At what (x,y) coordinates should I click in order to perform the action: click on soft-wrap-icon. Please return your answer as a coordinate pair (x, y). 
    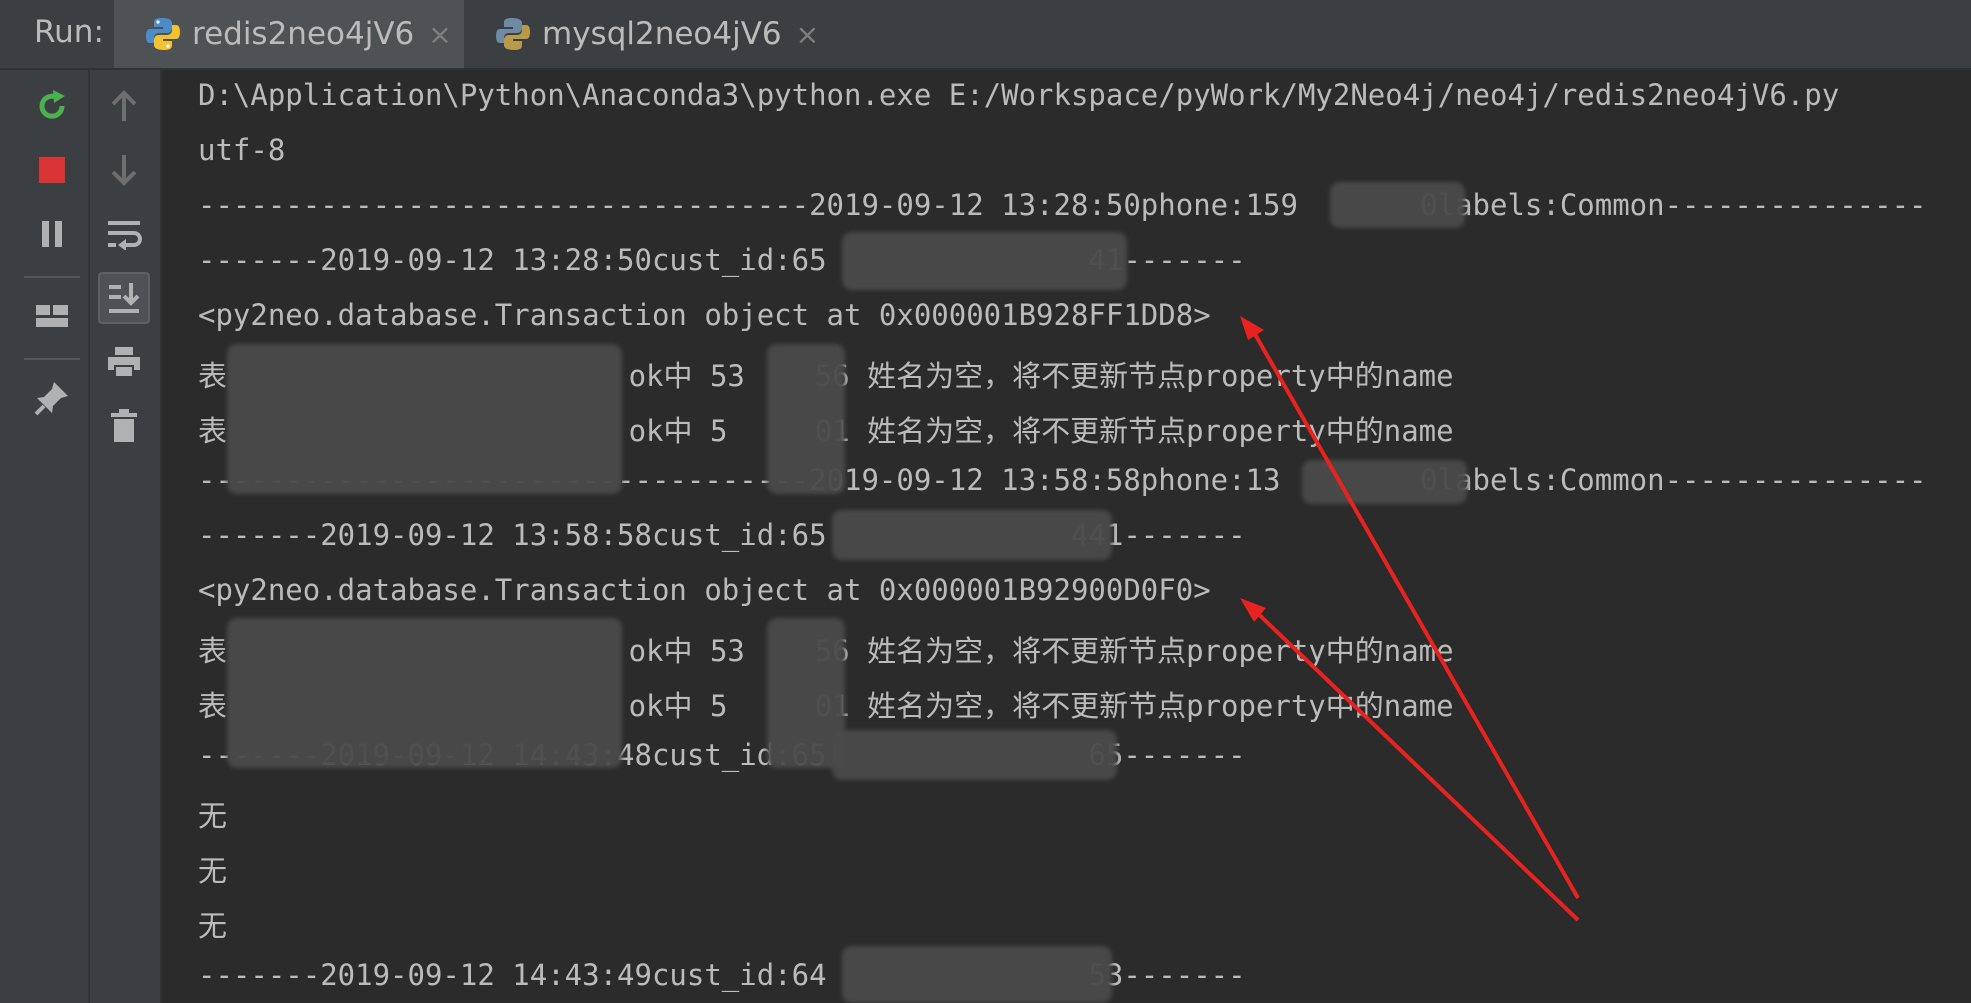
    Looking at the image, I should click on (125, 235).